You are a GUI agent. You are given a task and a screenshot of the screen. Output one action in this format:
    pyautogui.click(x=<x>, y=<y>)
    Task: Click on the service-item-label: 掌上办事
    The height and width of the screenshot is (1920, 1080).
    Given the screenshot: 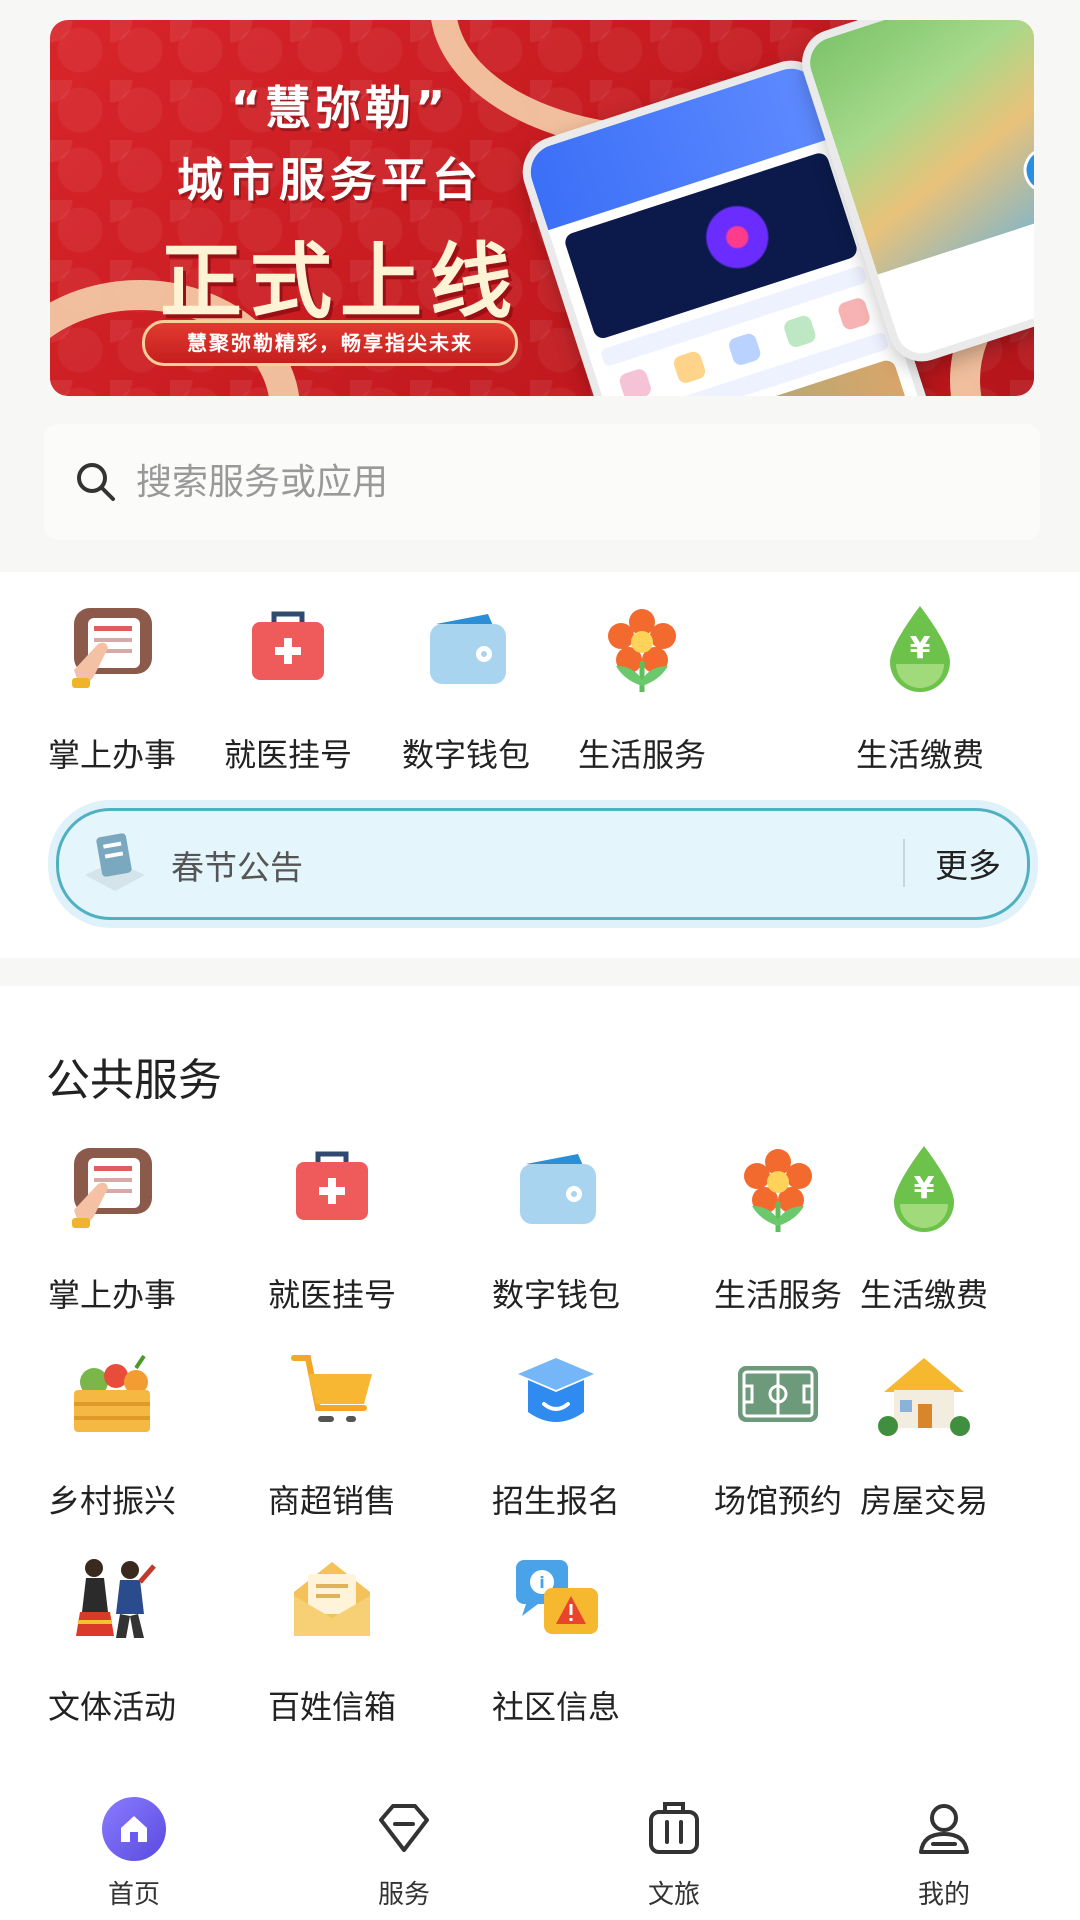 What is the action you would take?
    pyautogui.click(x=111, y=1295)
    